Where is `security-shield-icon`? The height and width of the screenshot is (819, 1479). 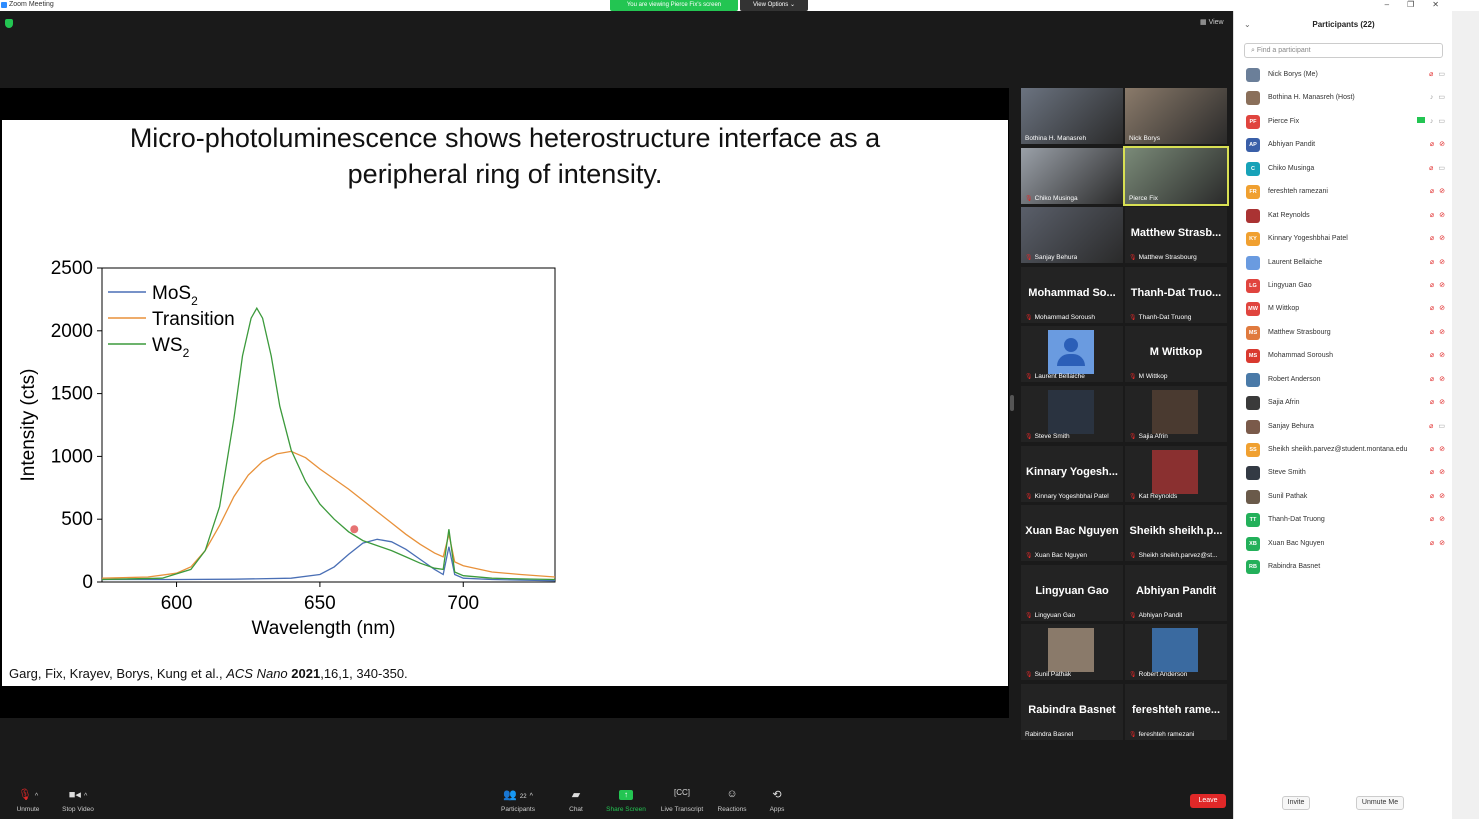 security-shield-icon is located at coordinates (9, 23).